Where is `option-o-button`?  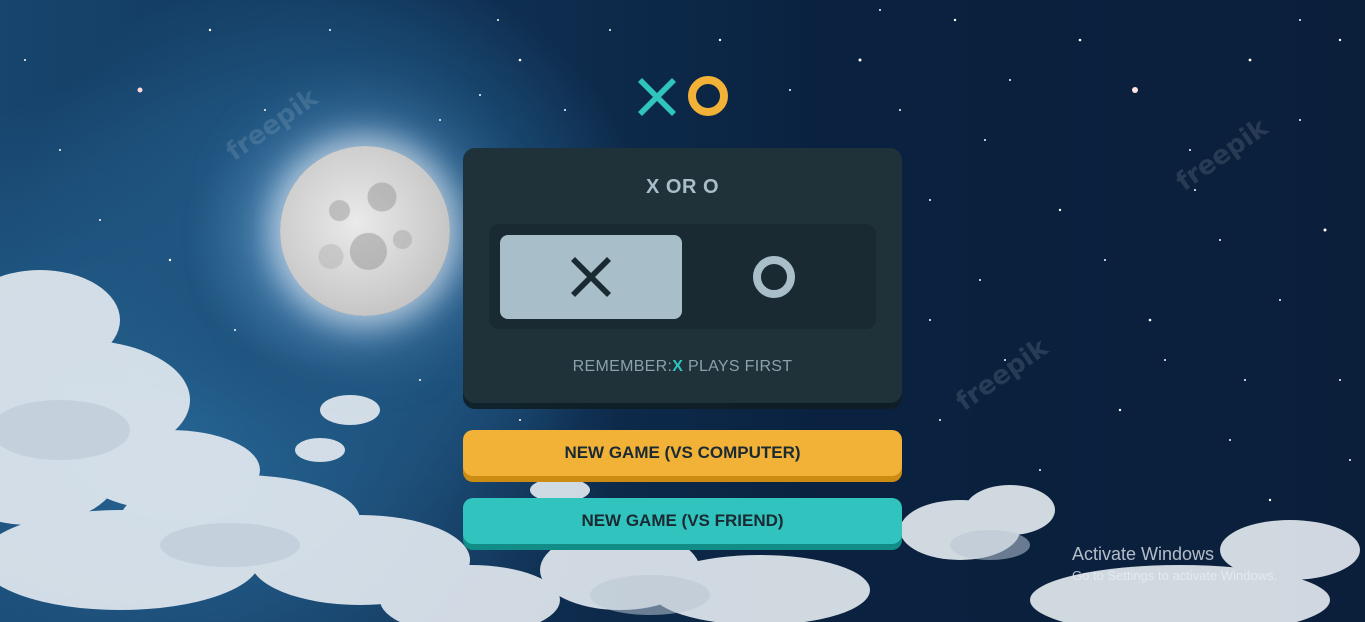
option-o-button is located at coordinates (774, 277).